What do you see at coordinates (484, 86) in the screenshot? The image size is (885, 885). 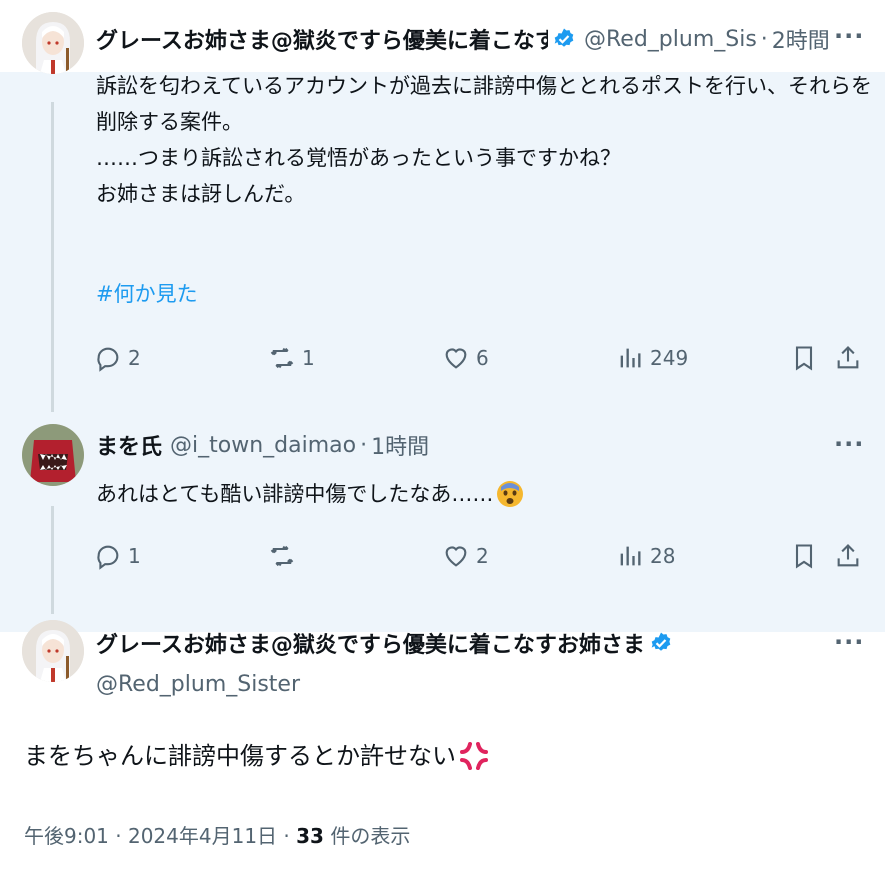 I see `tweet-text-line: 訴訟を匂わえているアカウントが過去に誹謗中傷ととれるポストを行い、それらを` at bounding box center [484, 86].